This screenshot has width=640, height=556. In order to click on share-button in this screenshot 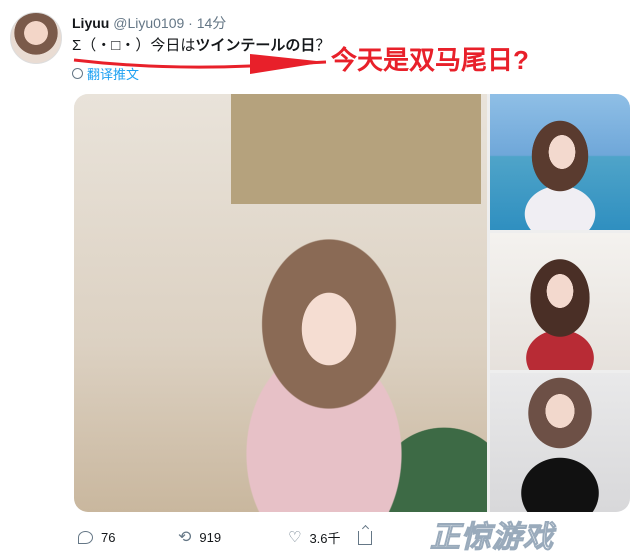, I will do `click(365, 537)`.